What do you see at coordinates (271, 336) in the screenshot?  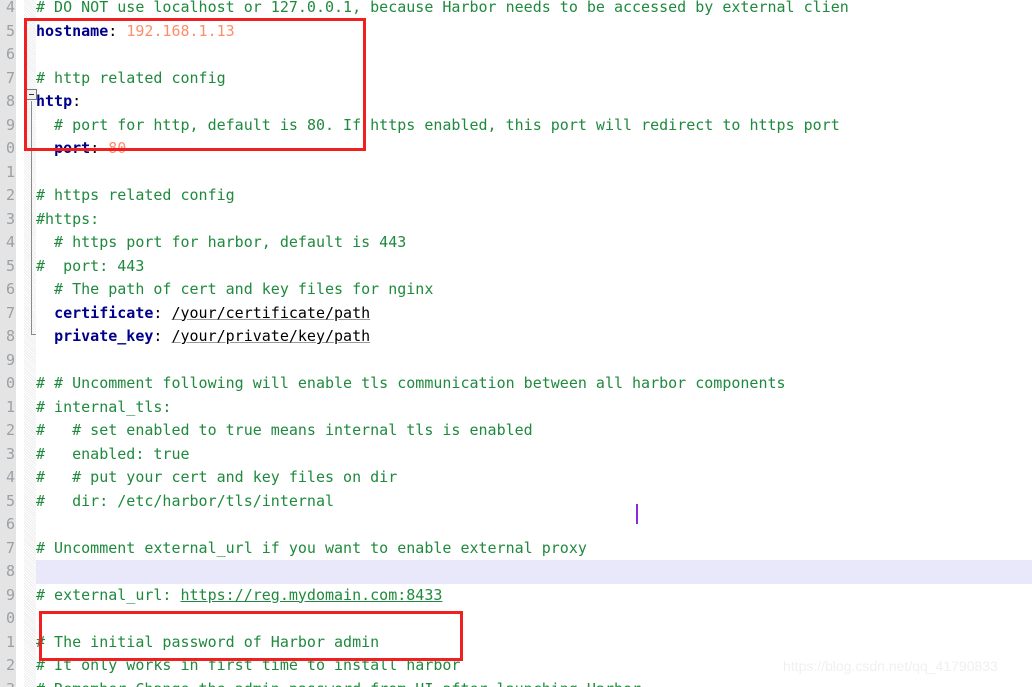 I see `code-token-spell: /your/private/key/path` at bounding box center [271, 336].